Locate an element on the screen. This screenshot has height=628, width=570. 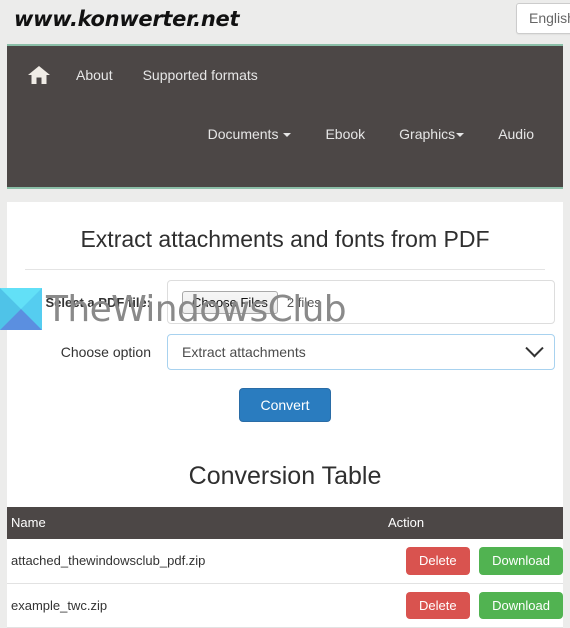
file-select-row: Select a PDF file: Choose Files 2 files is located at coordinates (285, 297).